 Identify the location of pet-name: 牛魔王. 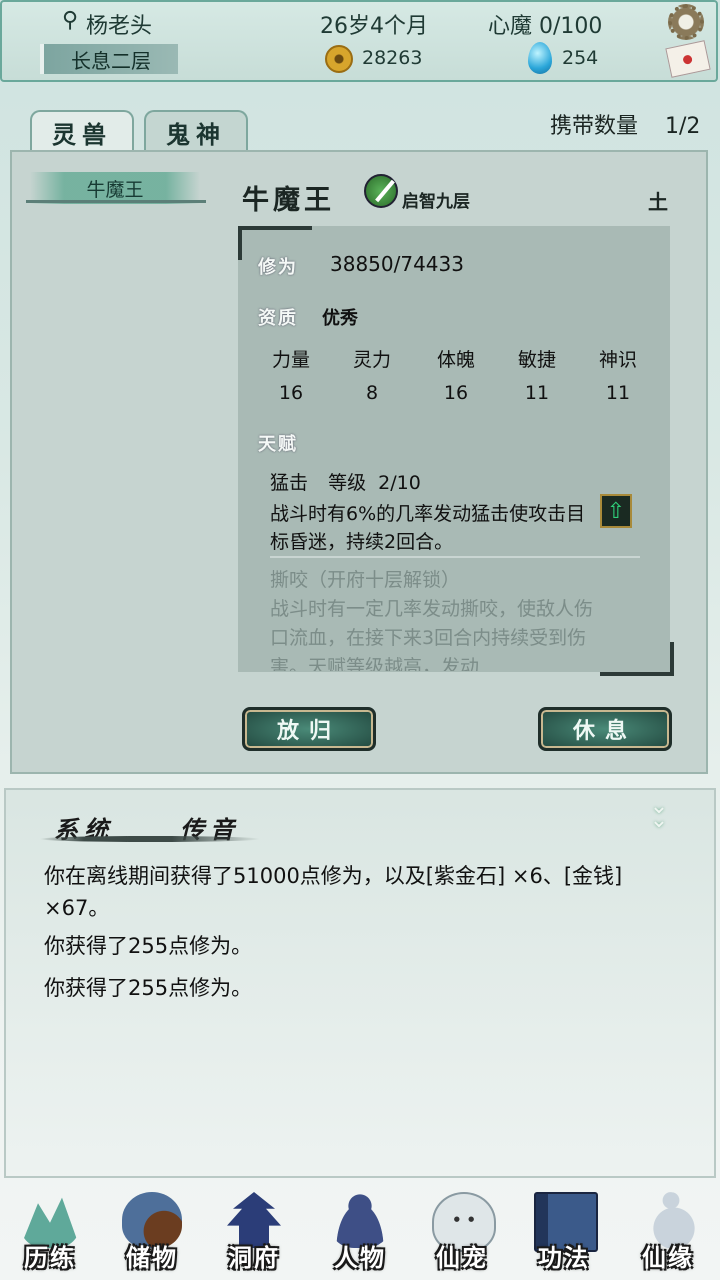
(288, 200).